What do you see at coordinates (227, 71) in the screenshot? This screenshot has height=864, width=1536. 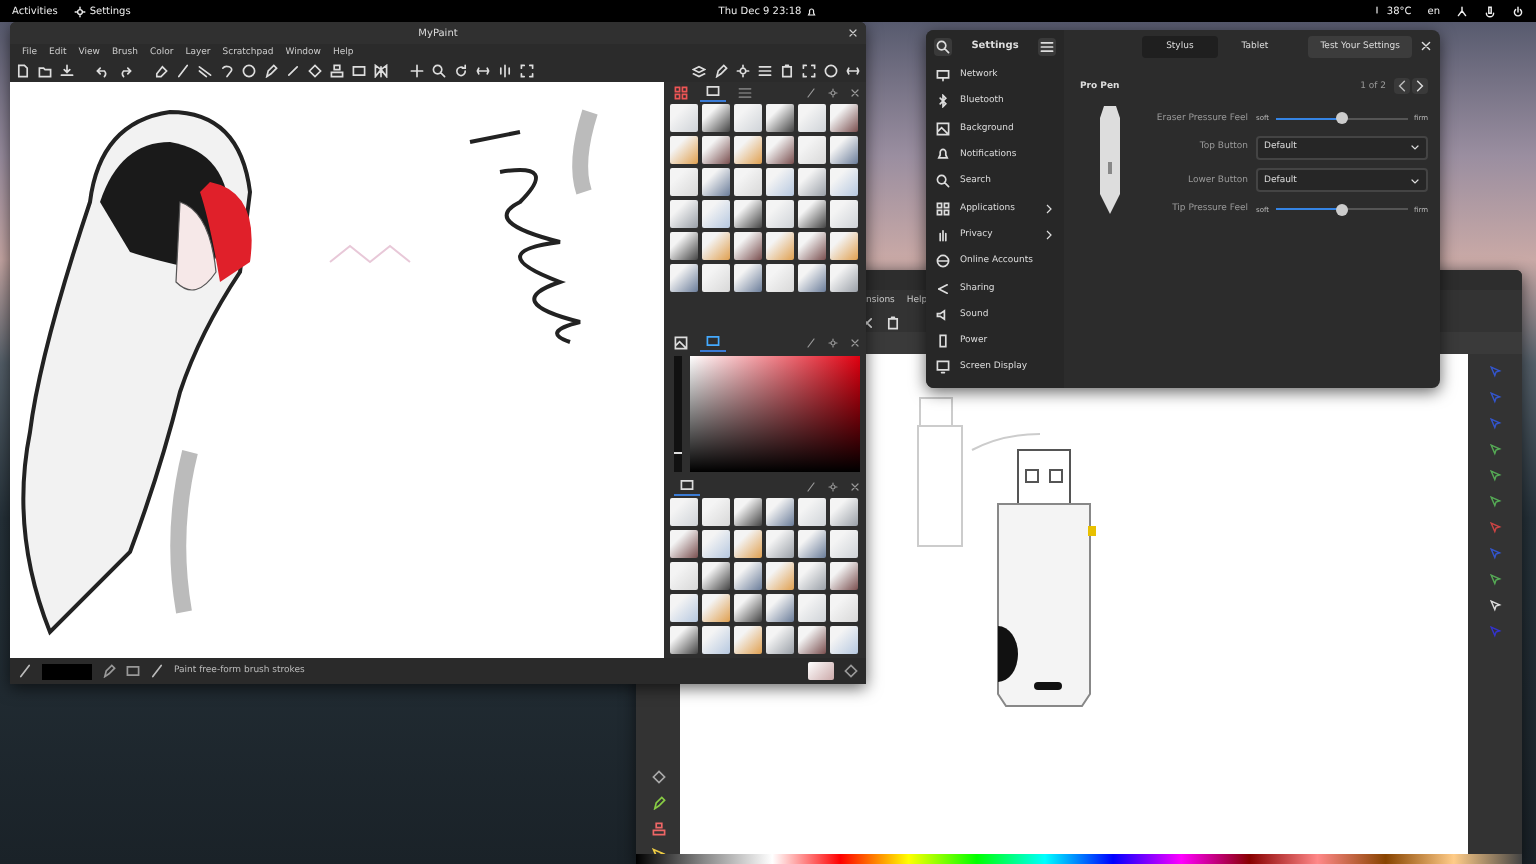 I see `lasso-icon` at bounding box center [227, 71].